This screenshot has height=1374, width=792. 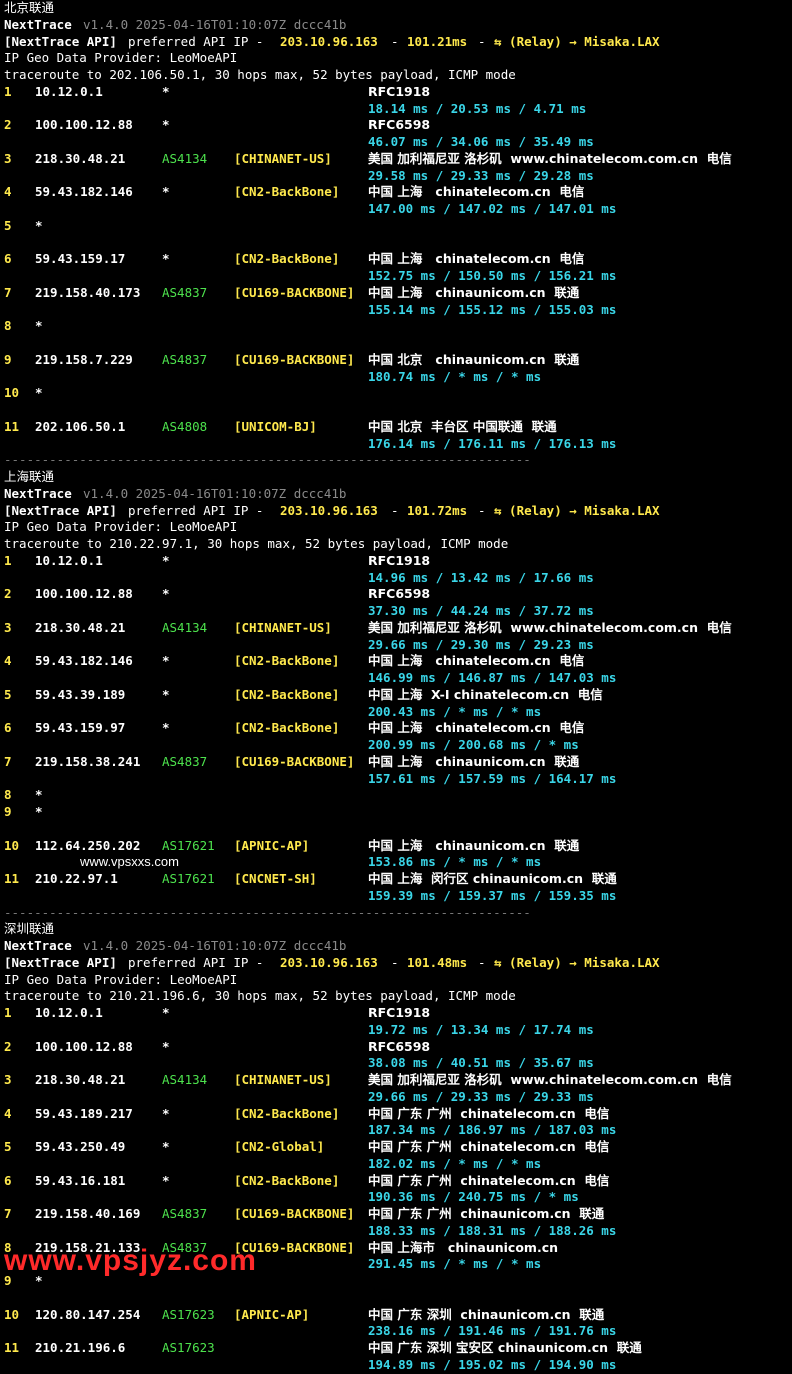 What do you see at coordinates (69, 560) in the screenshot?
I see `hop-ip: 10.12.0.1` at bounding box center [69, 560].